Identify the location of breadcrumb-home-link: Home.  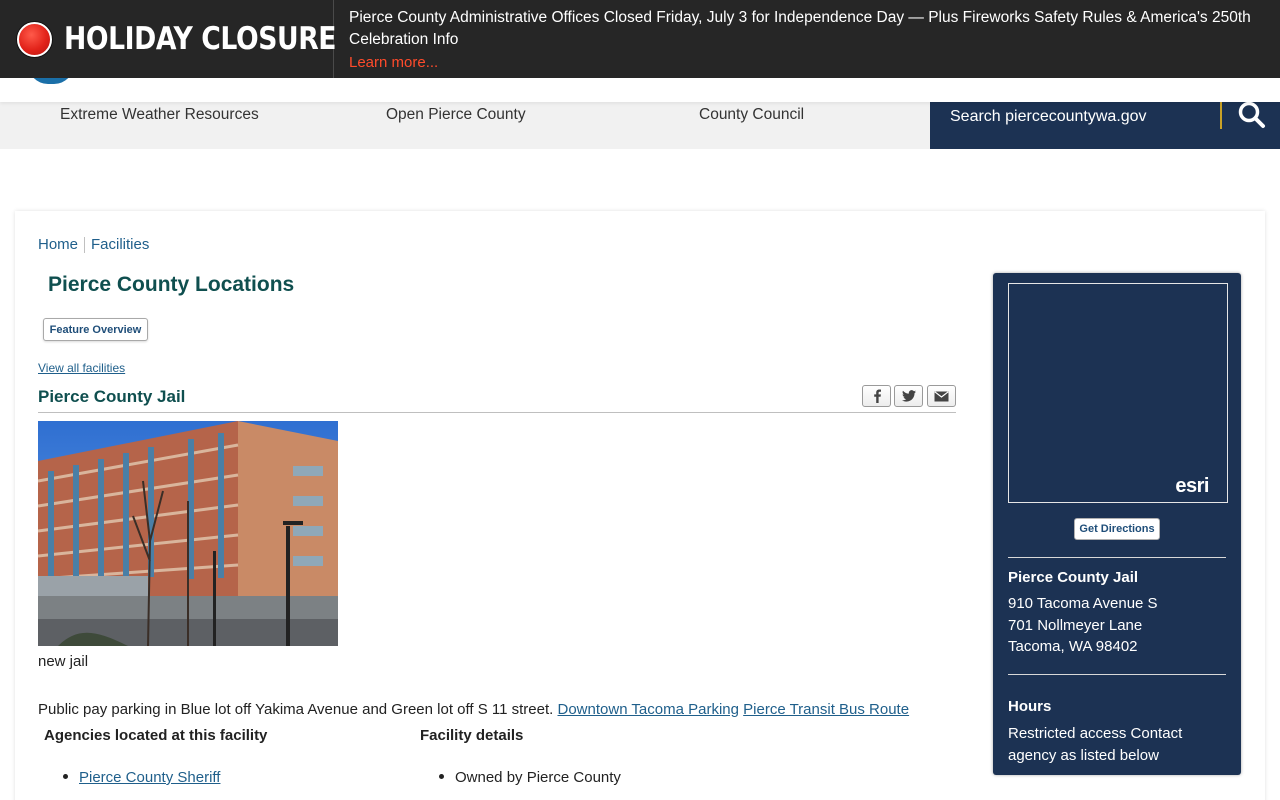
(58, 244).